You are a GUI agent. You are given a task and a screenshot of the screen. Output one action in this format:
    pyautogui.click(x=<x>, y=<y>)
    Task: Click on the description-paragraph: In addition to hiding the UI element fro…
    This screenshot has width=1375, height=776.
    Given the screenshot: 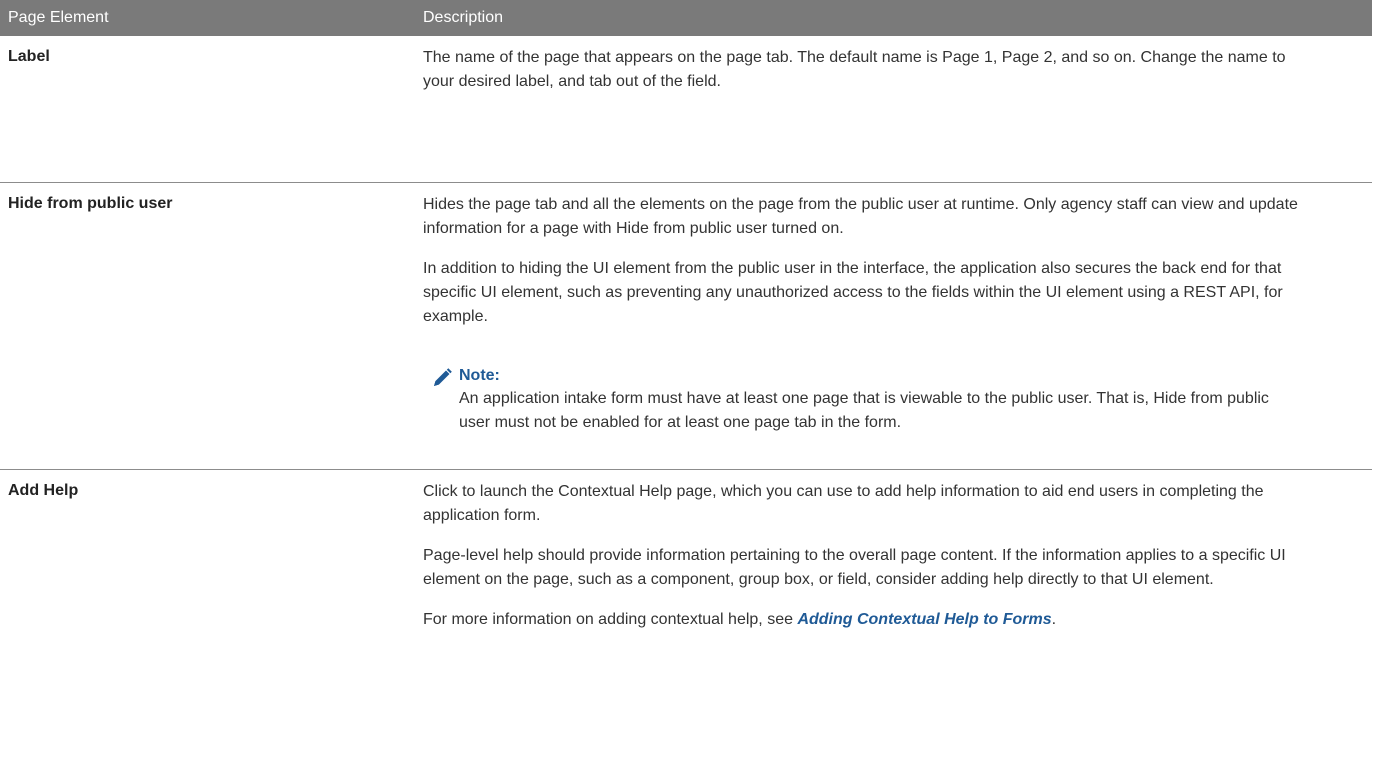 What is the action you would take?
    pyautogui.click(x=853, y=292)
    